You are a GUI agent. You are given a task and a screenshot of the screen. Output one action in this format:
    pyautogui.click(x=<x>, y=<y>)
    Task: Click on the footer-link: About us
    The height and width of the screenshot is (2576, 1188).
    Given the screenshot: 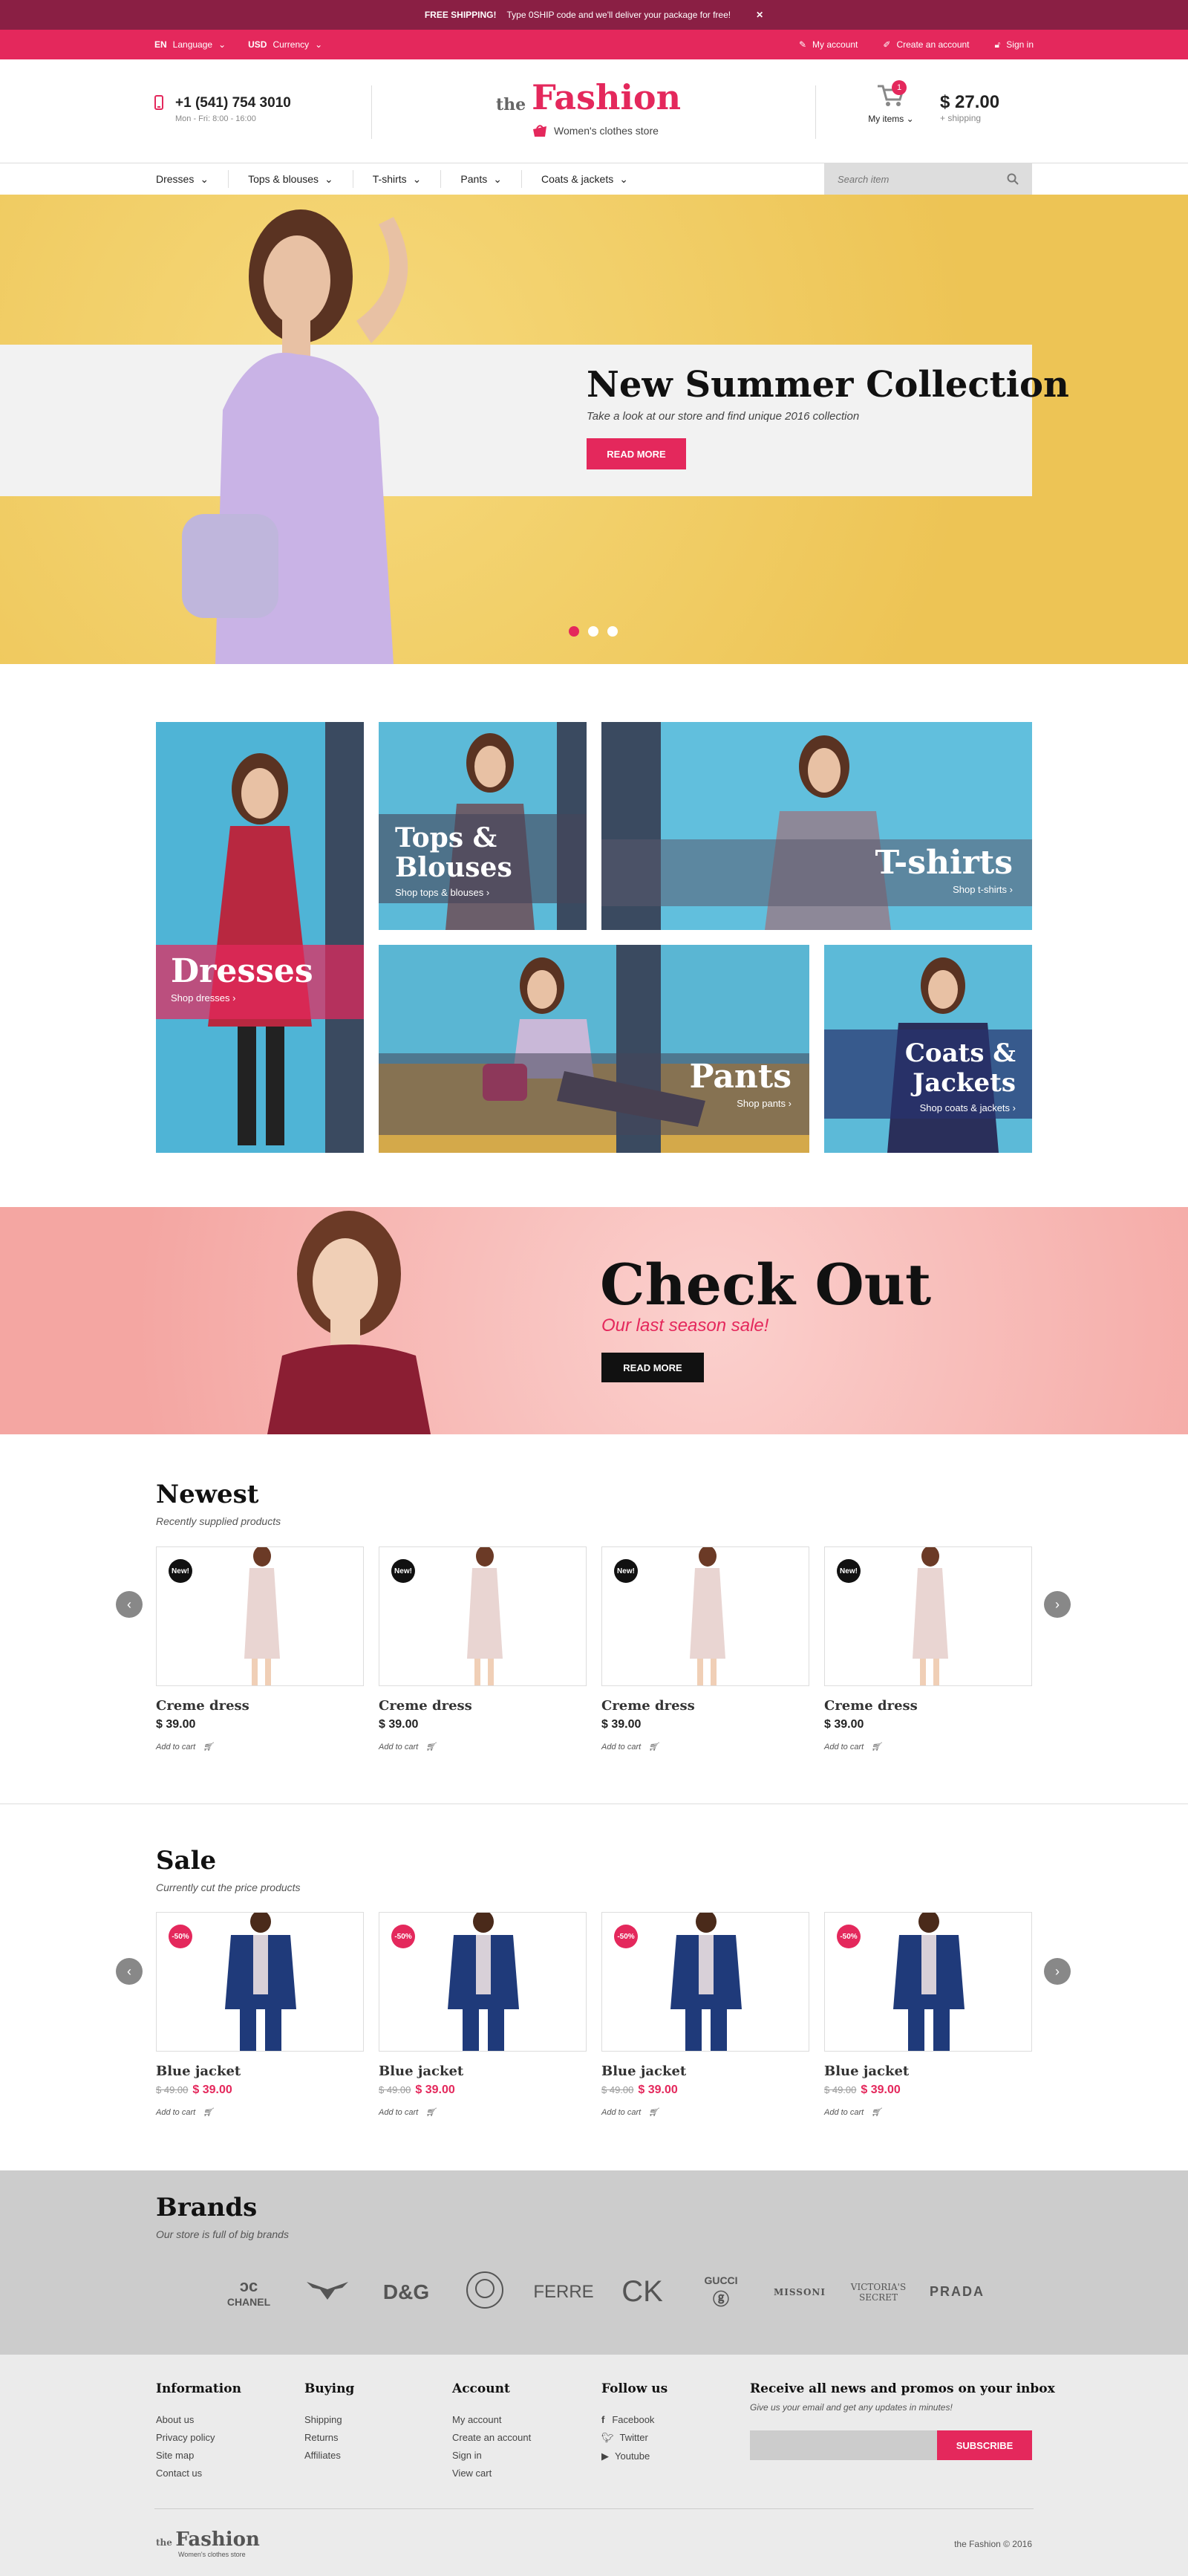 What is the action you would take?
    pyautogui.click(x=199, y=2419)
    